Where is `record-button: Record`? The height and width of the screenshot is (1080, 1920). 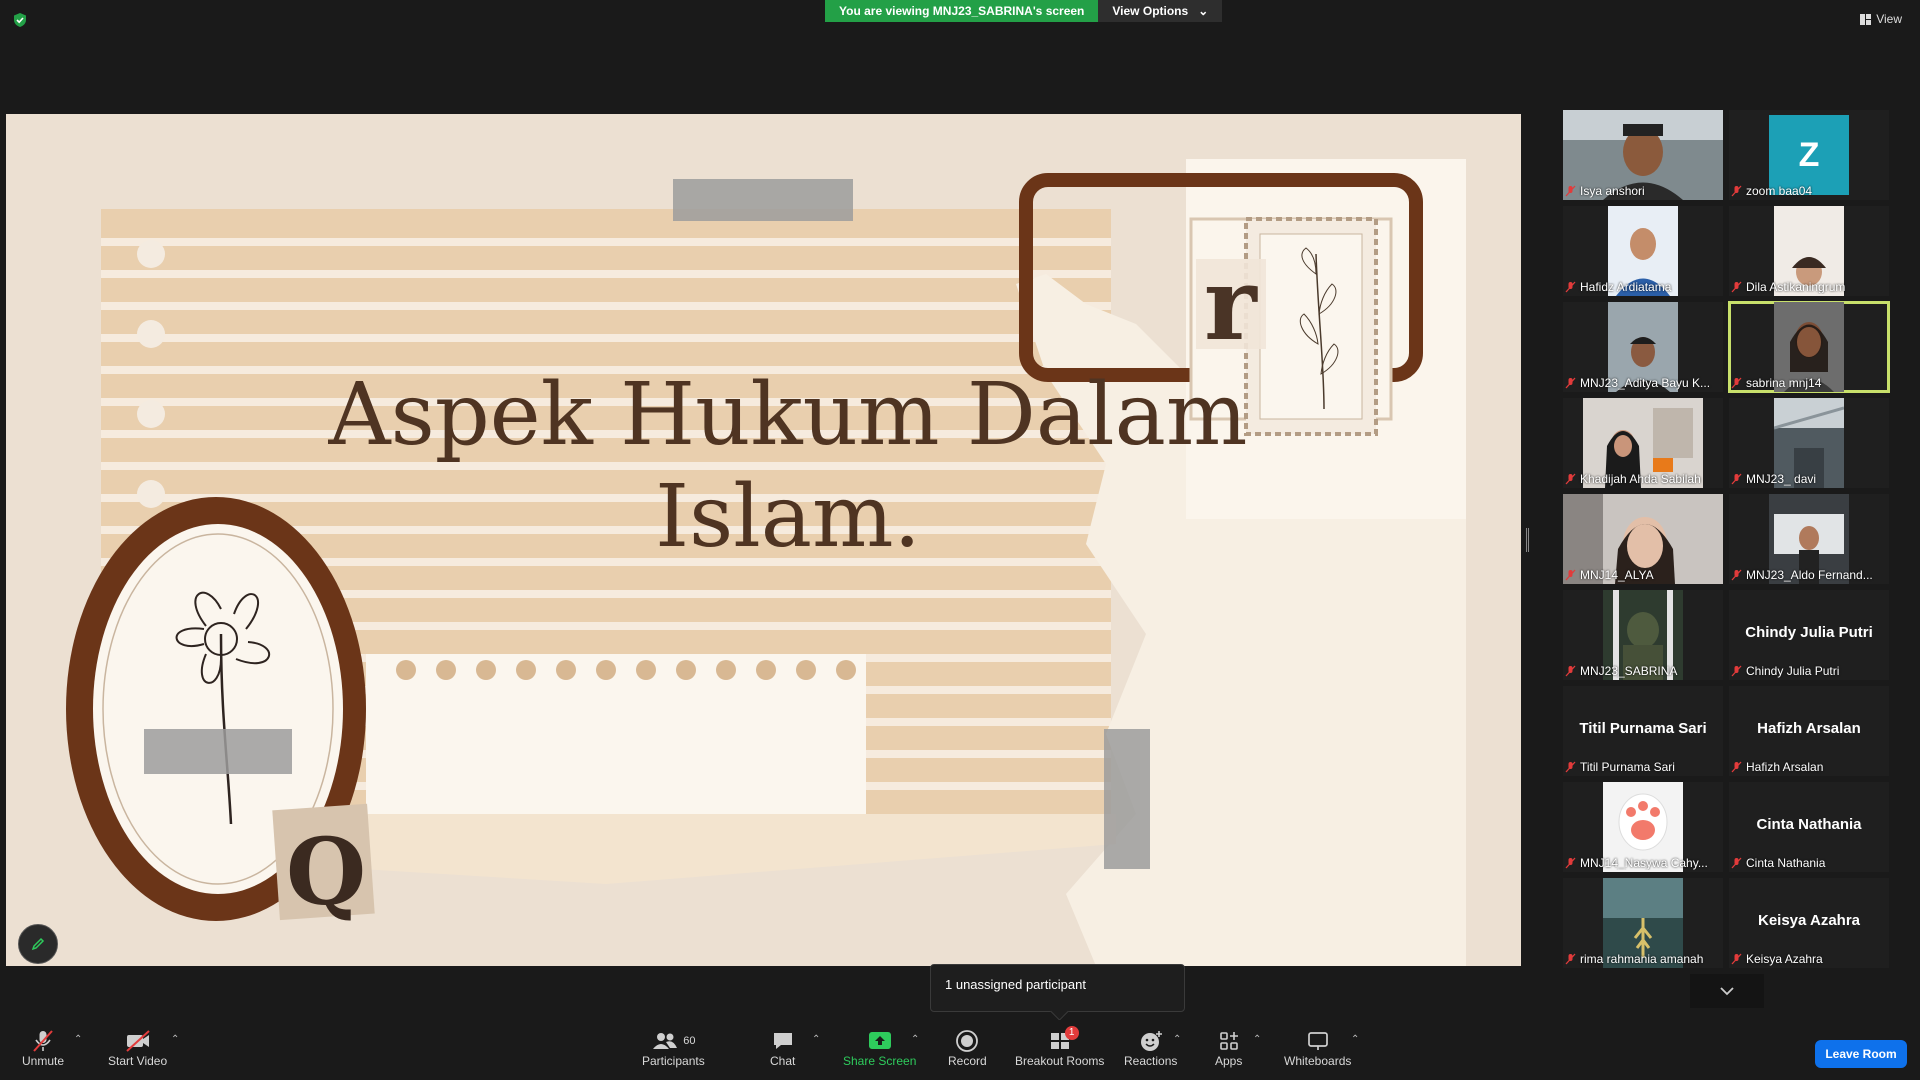 record-button: Record is located at coordinates (967, 1048).